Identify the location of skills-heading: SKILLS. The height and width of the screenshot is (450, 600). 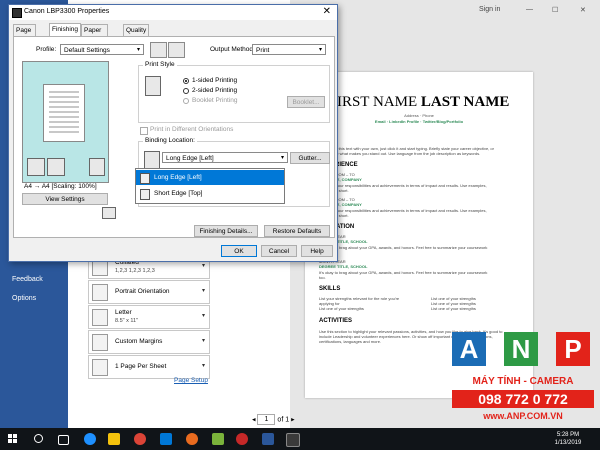
(330, 289).